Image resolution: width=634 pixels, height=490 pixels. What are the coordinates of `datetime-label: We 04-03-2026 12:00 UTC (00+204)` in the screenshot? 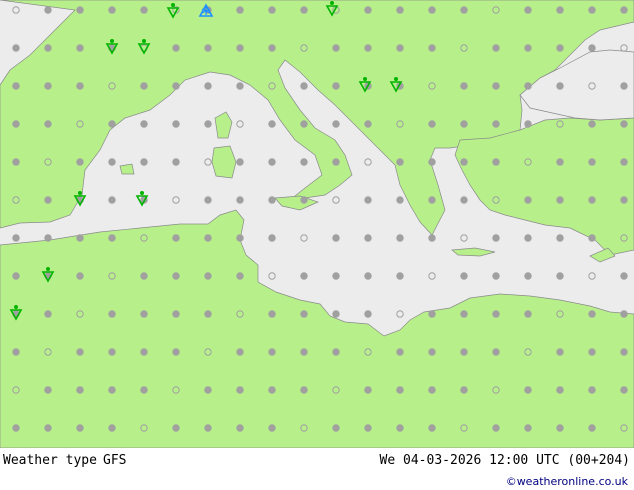 It's located at (504, 460).